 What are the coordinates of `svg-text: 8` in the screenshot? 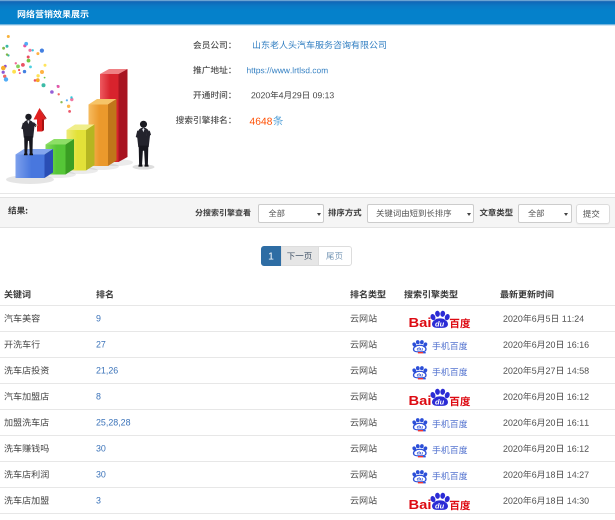 It's located at (98, 397).